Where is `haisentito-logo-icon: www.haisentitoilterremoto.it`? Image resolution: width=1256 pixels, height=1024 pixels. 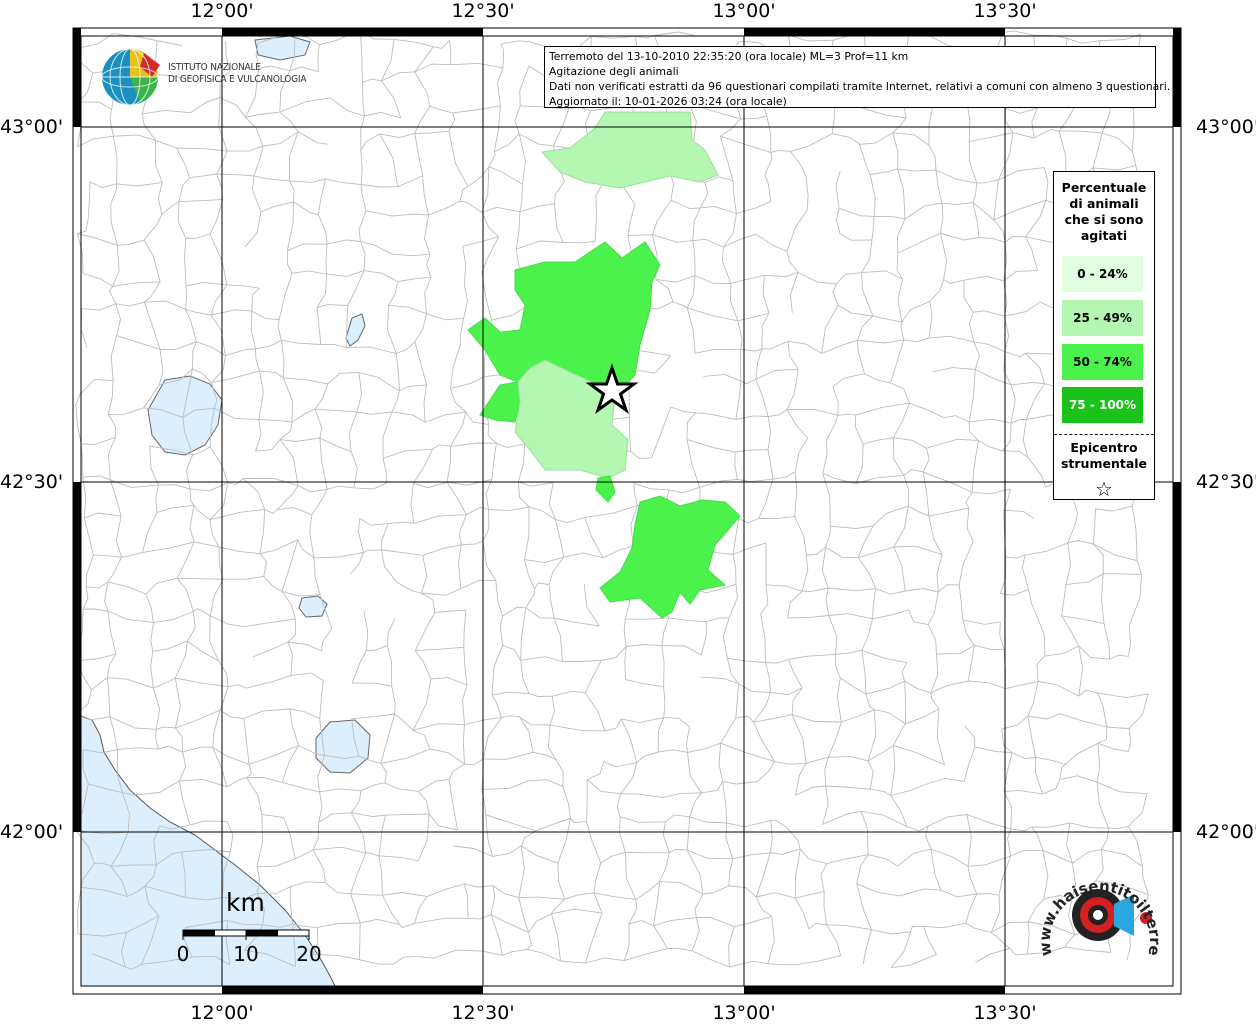 haisentito-logo-icon: www.haisentitoilterremoto.it is located at coordinates (1097, 908).